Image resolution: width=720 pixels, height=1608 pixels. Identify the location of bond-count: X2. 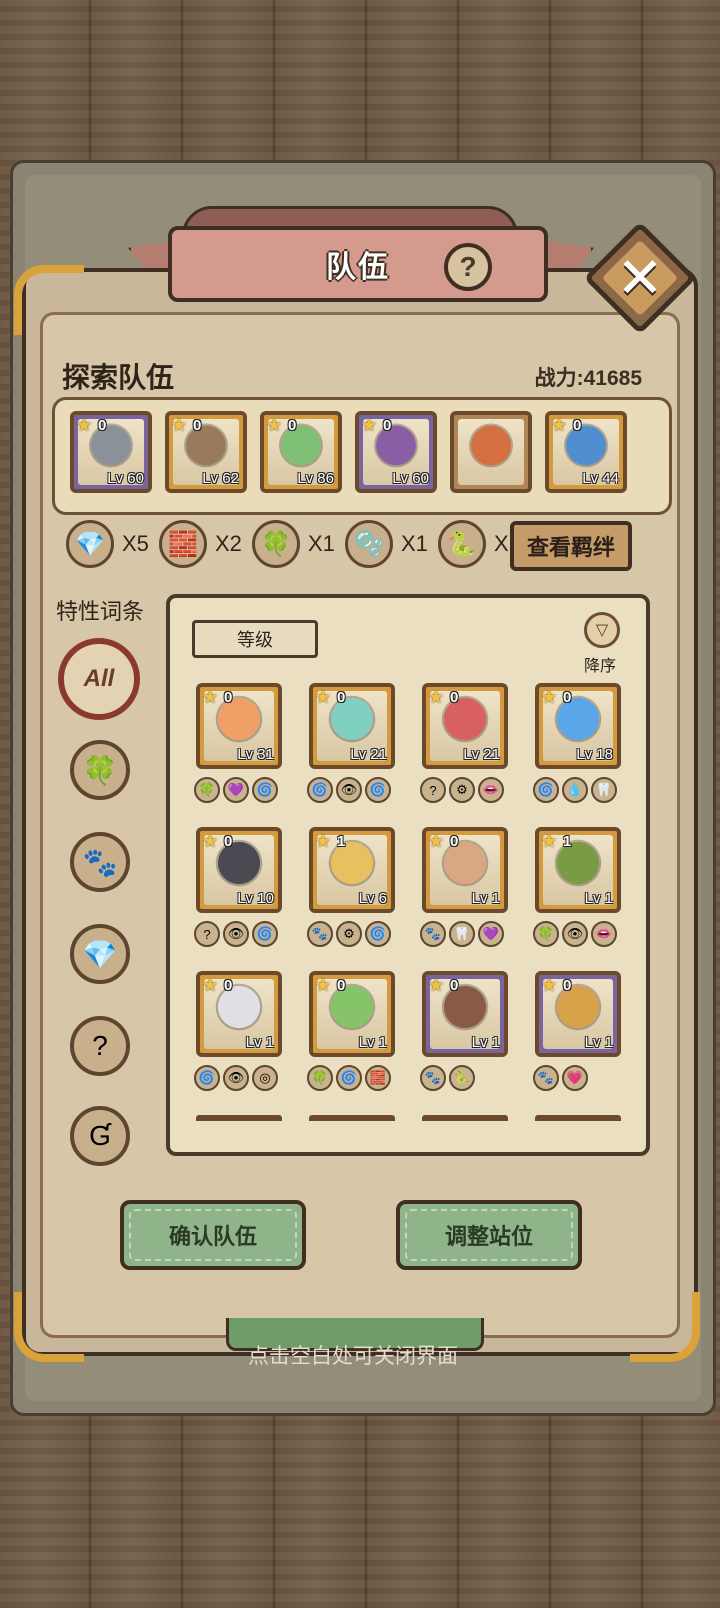
(228, 543).